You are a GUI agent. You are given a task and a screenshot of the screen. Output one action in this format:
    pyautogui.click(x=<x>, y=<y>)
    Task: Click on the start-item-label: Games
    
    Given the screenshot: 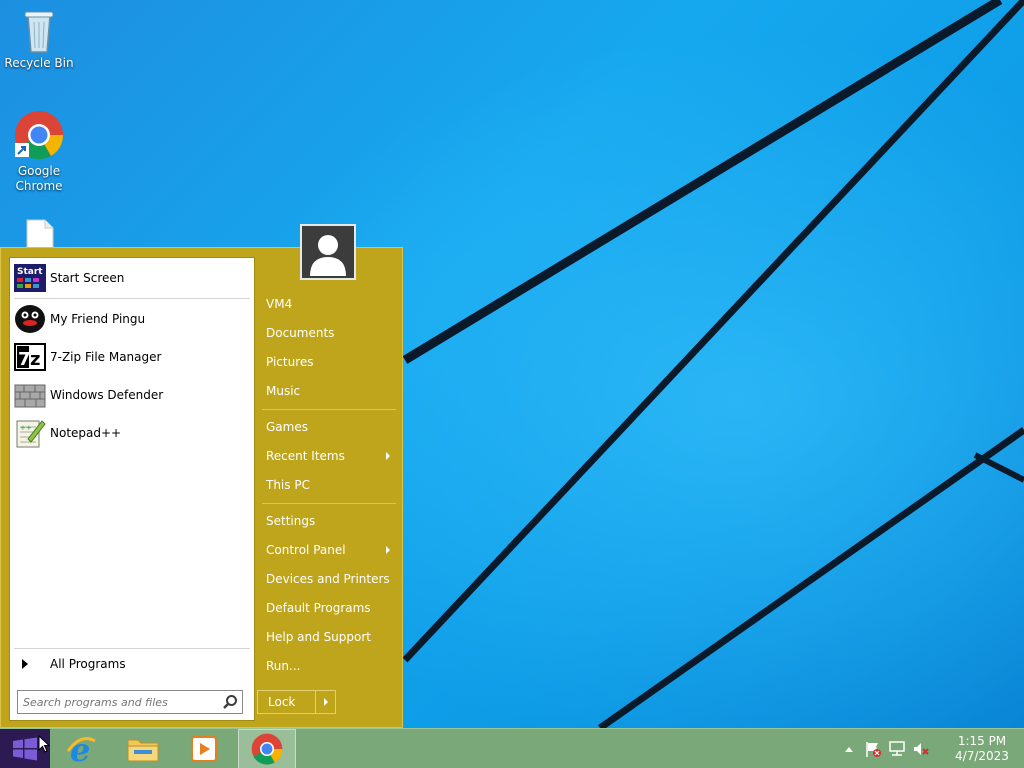 What is the action you would take?
    pyautogui.click(x=287, y=427)
    